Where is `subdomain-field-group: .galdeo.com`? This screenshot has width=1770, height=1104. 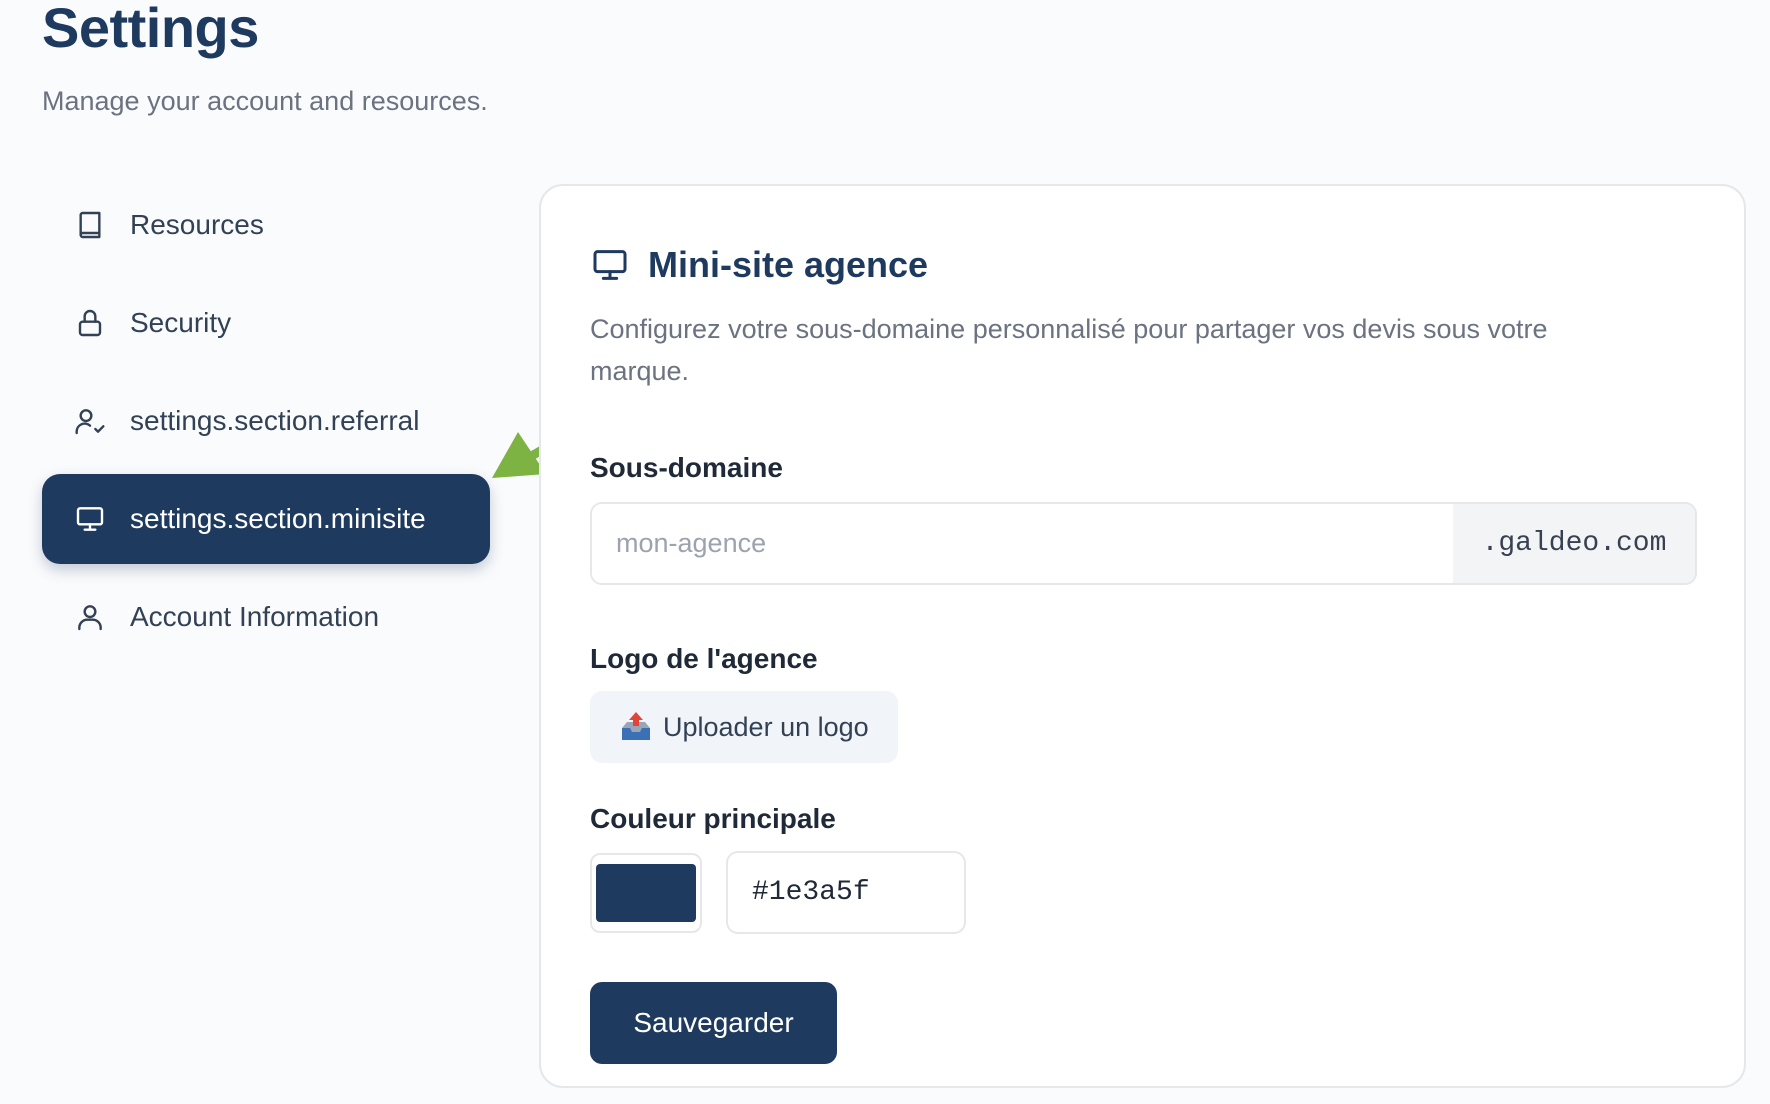 subdomain-field-group: .galdeo.com is located at coordinates (1143, 543).